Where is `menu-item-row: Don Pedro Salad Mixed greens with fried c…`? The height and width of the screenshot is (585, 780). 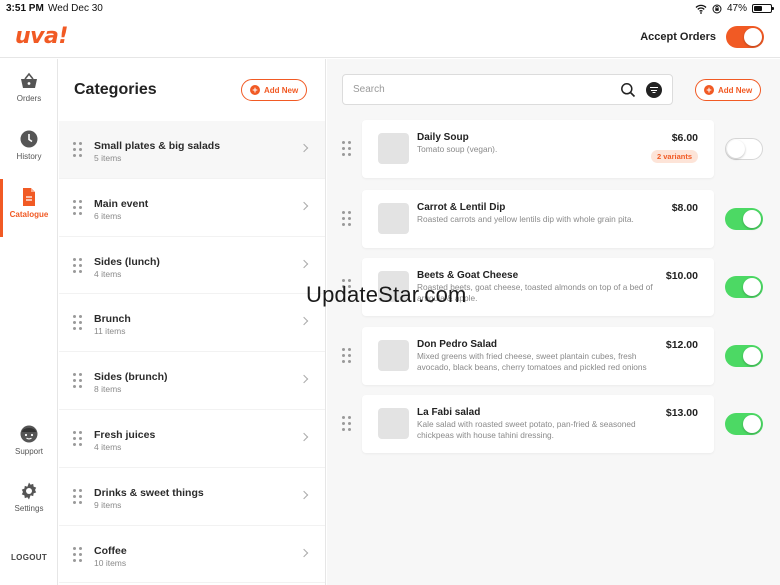 menu-item-row: Don Pedro Salad Mixed greens with fried c… is located at coordinates (553, 356).